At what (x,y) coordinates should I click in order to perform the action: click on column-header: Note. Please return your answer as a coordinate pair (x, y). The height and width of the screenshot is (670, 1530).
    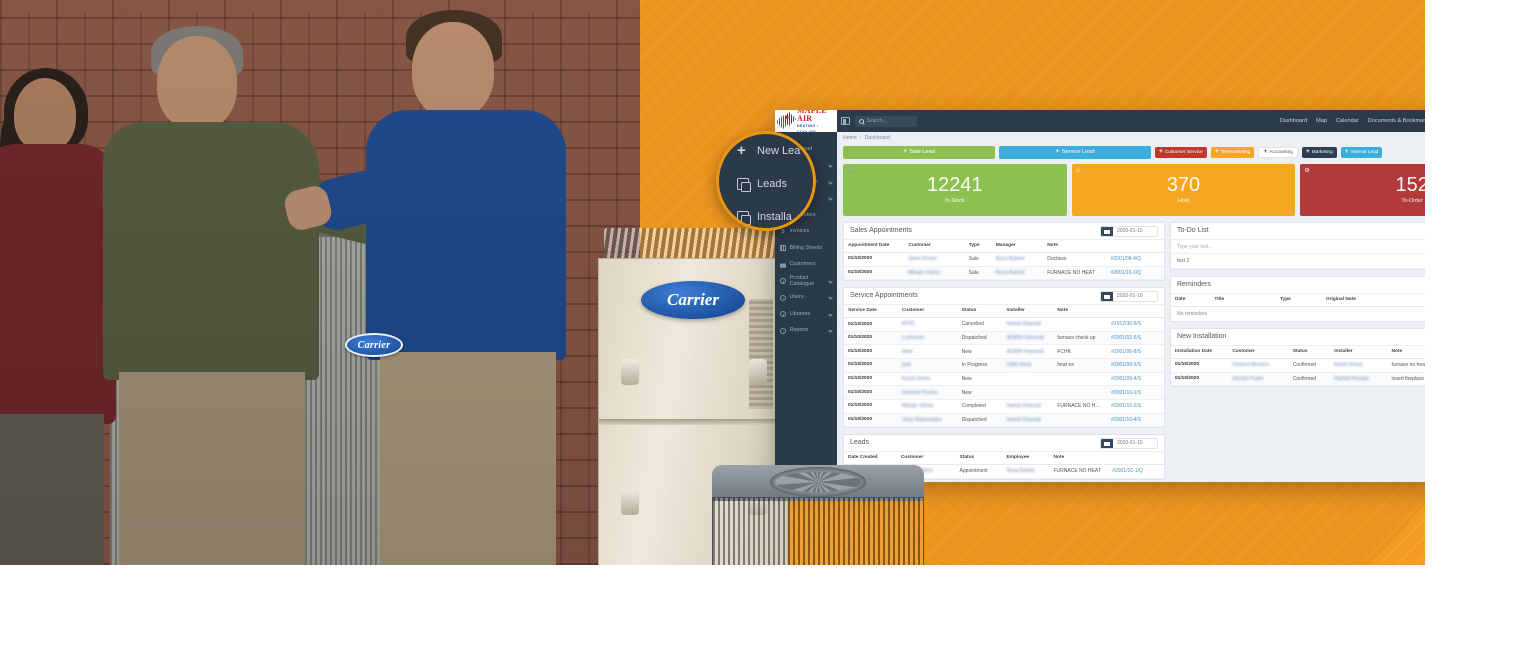
    Looking at the image, I should click on (1075, 247).